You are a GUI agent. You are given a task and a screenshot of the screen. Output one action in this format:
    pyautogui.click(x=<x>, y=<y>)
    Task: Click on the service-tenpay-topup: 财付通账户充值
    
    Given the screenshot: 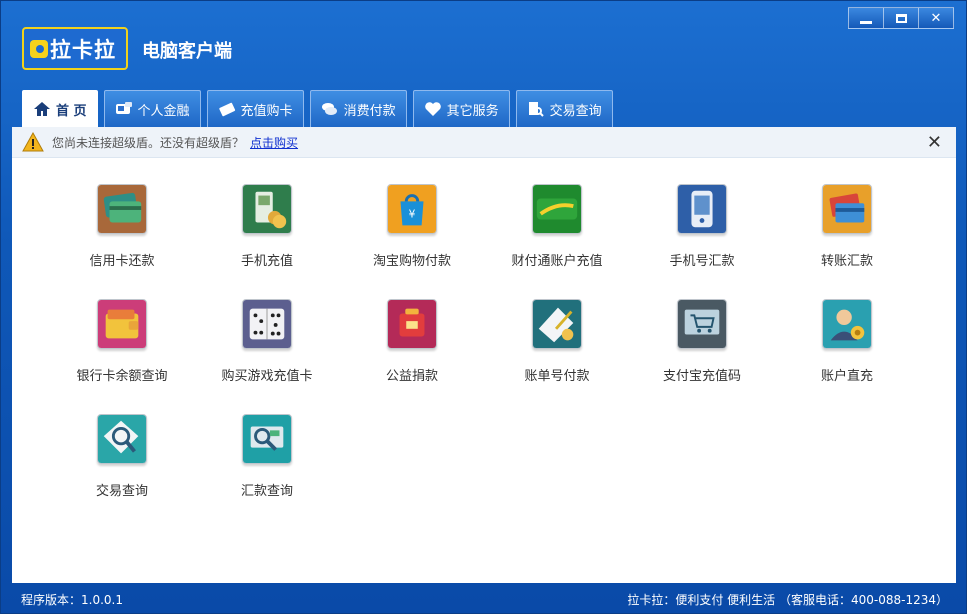 What is the action you would take?
    pyautogui.click(x=557, y=234)
    